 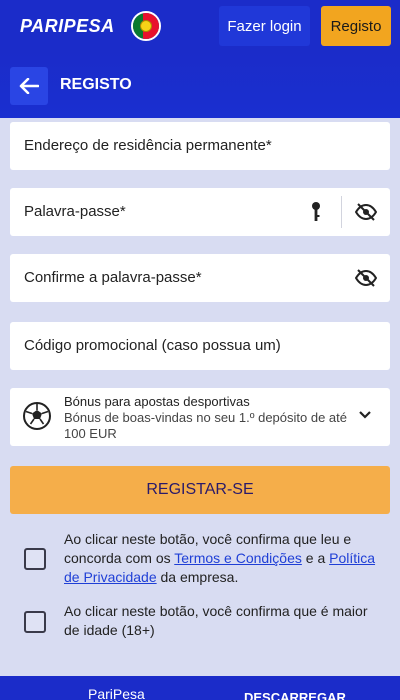 I want to click on login-button: Fazer login, so click(x=264, y=26).